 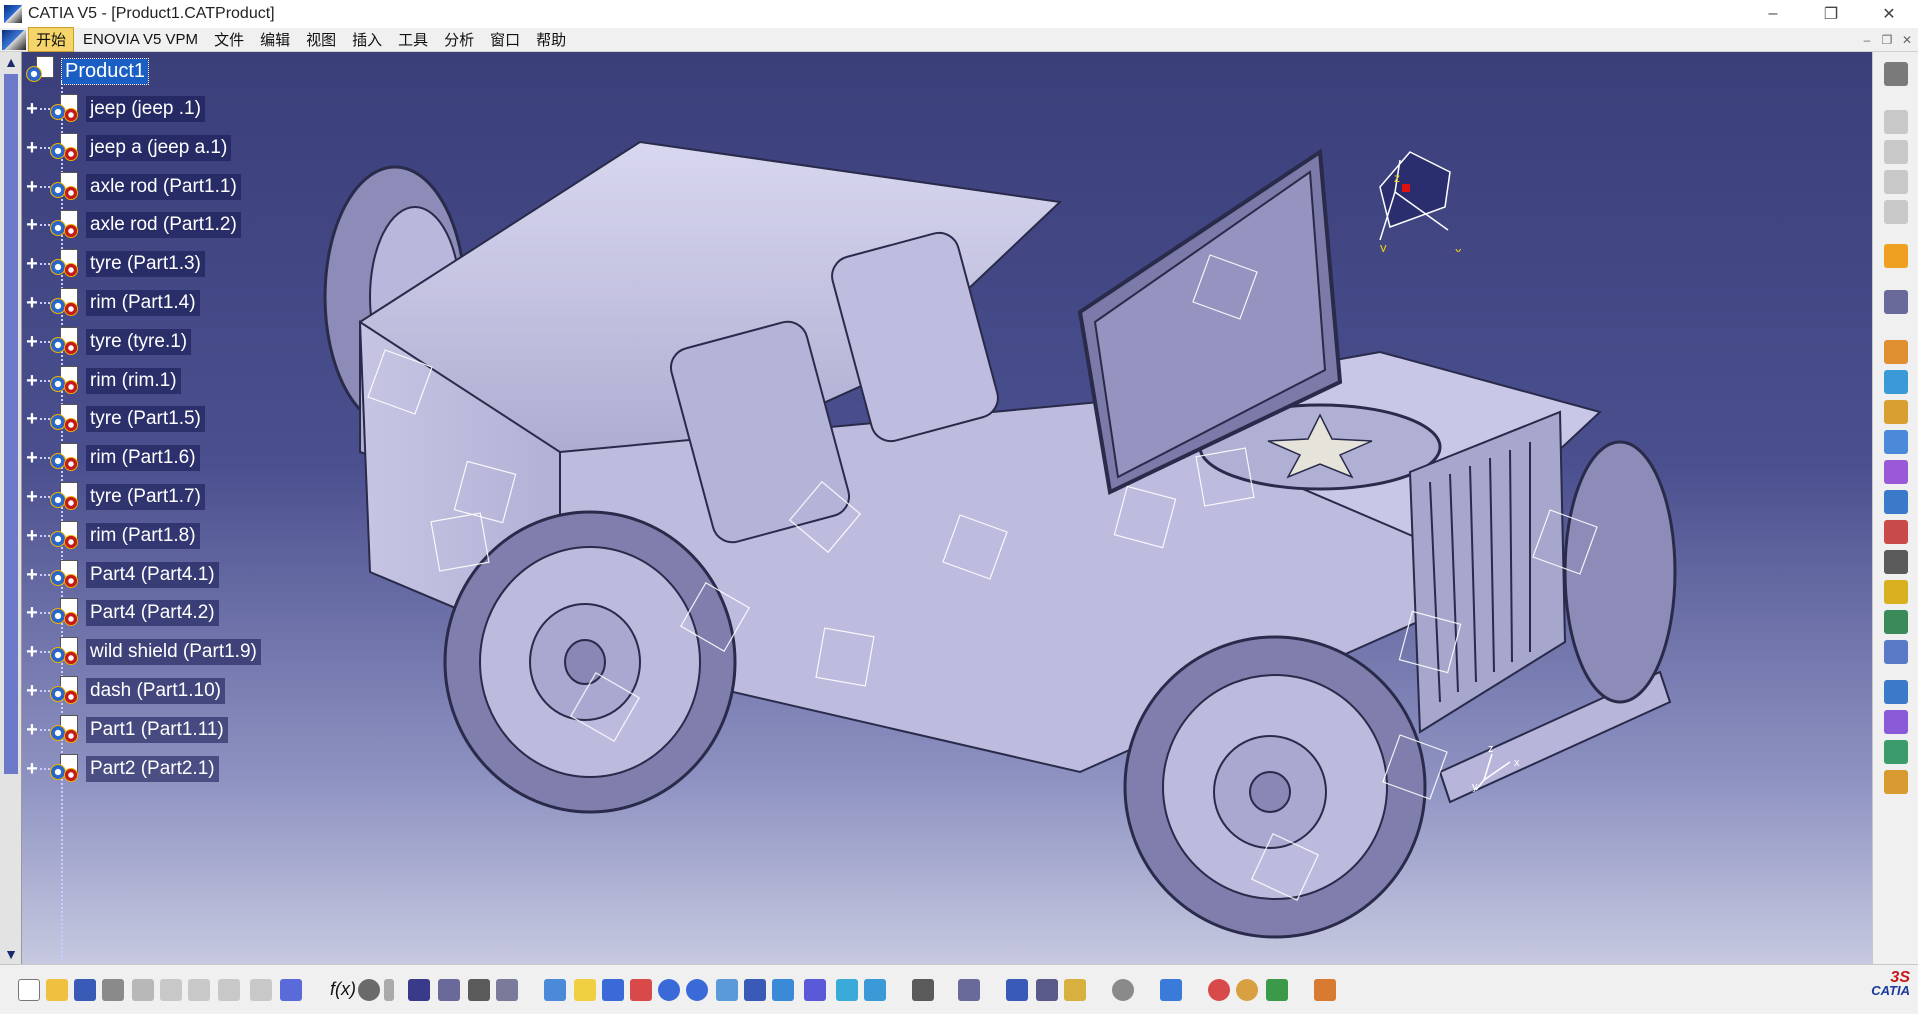 I want to click on add-icon, so click(x=1896, y=782).